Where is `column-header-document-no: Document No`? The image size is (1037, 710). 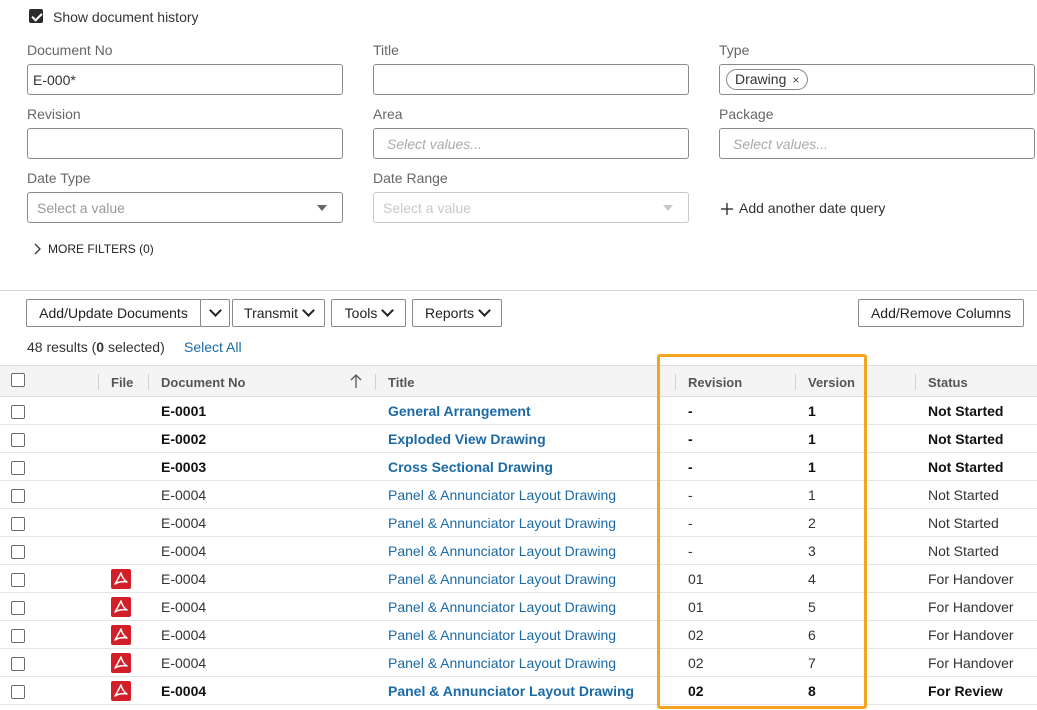
column-header-document-no: Document No is located at coordinates (203, 382).